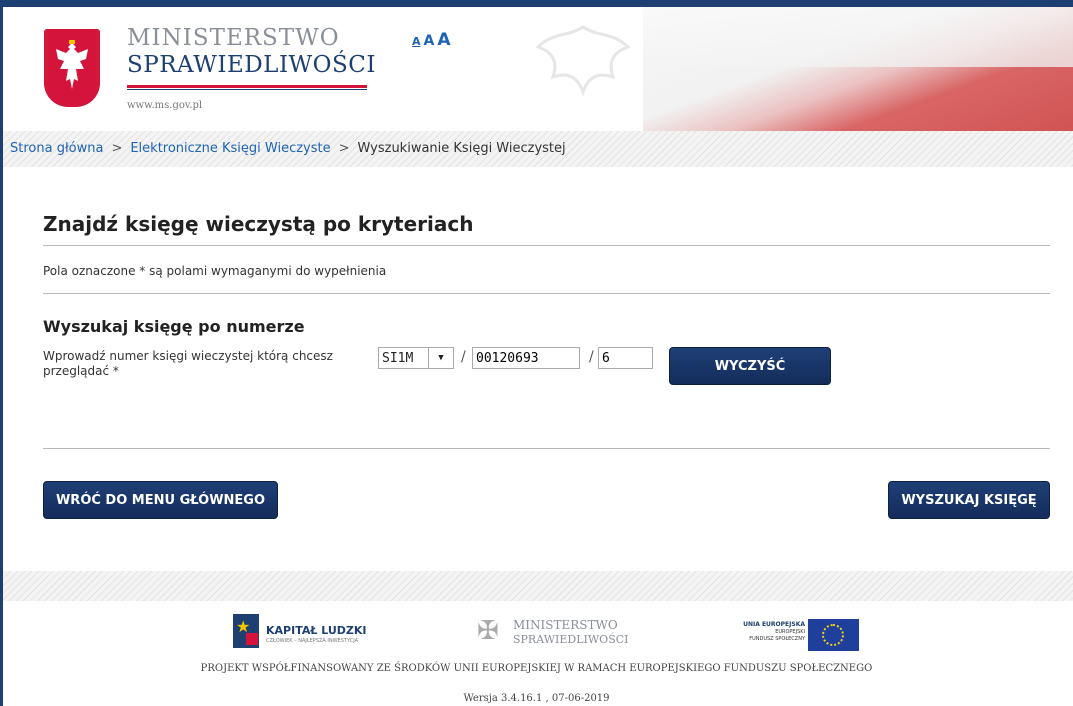 The width and height of the screenshot is (1073, 706). I want to click on ministry-name-line1: MINISTERSTWO, so click(233, 38).